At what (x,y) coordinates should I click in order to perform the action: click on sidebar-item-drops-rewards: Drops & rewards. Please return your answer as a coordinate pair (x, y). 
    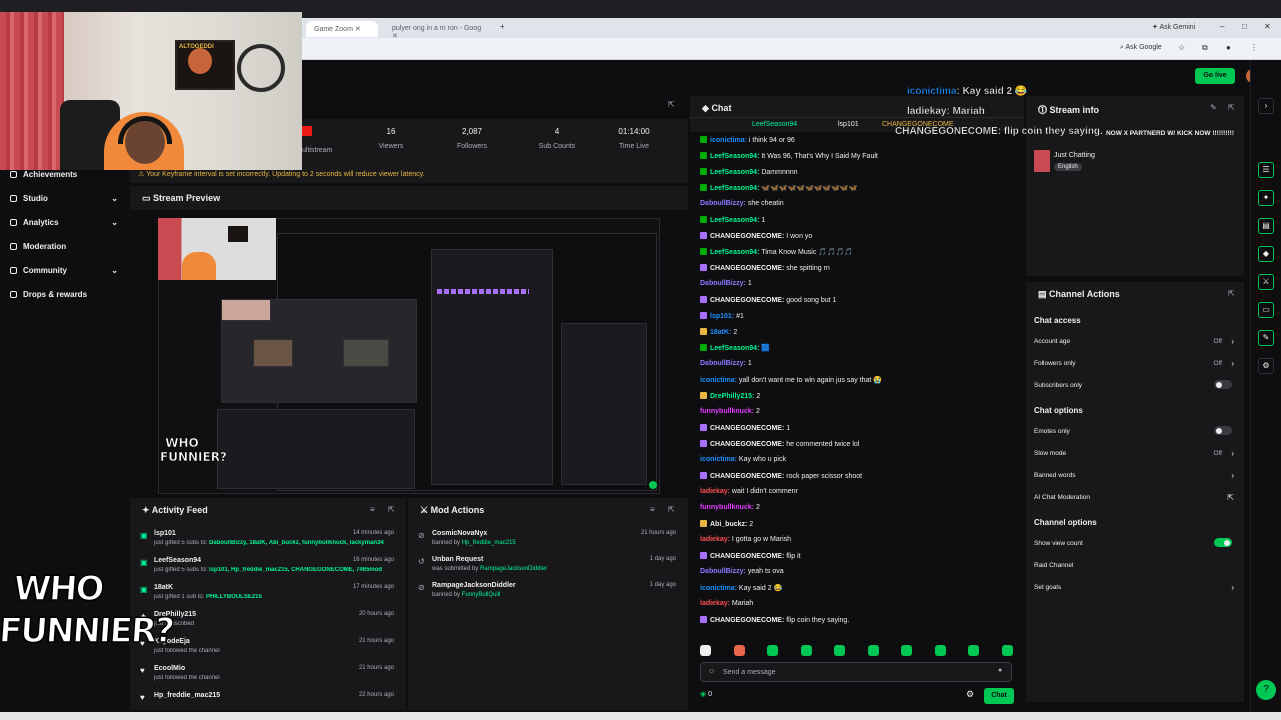
    Looking at the image, I should click on (65, 294).